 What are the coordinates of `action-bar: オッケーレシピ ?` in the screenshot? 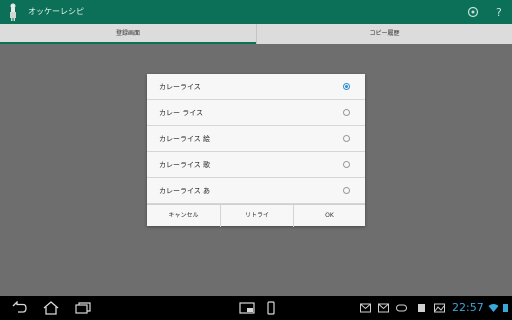 It's located at (256, 12).